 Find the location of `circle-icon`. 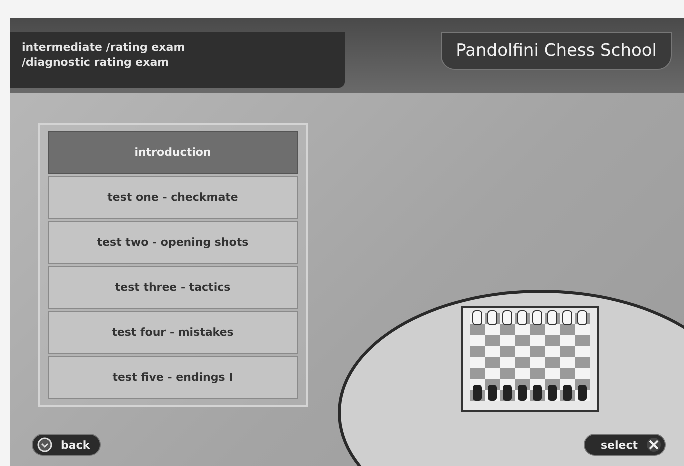

circle-icon is located at coordinates (45, 445).